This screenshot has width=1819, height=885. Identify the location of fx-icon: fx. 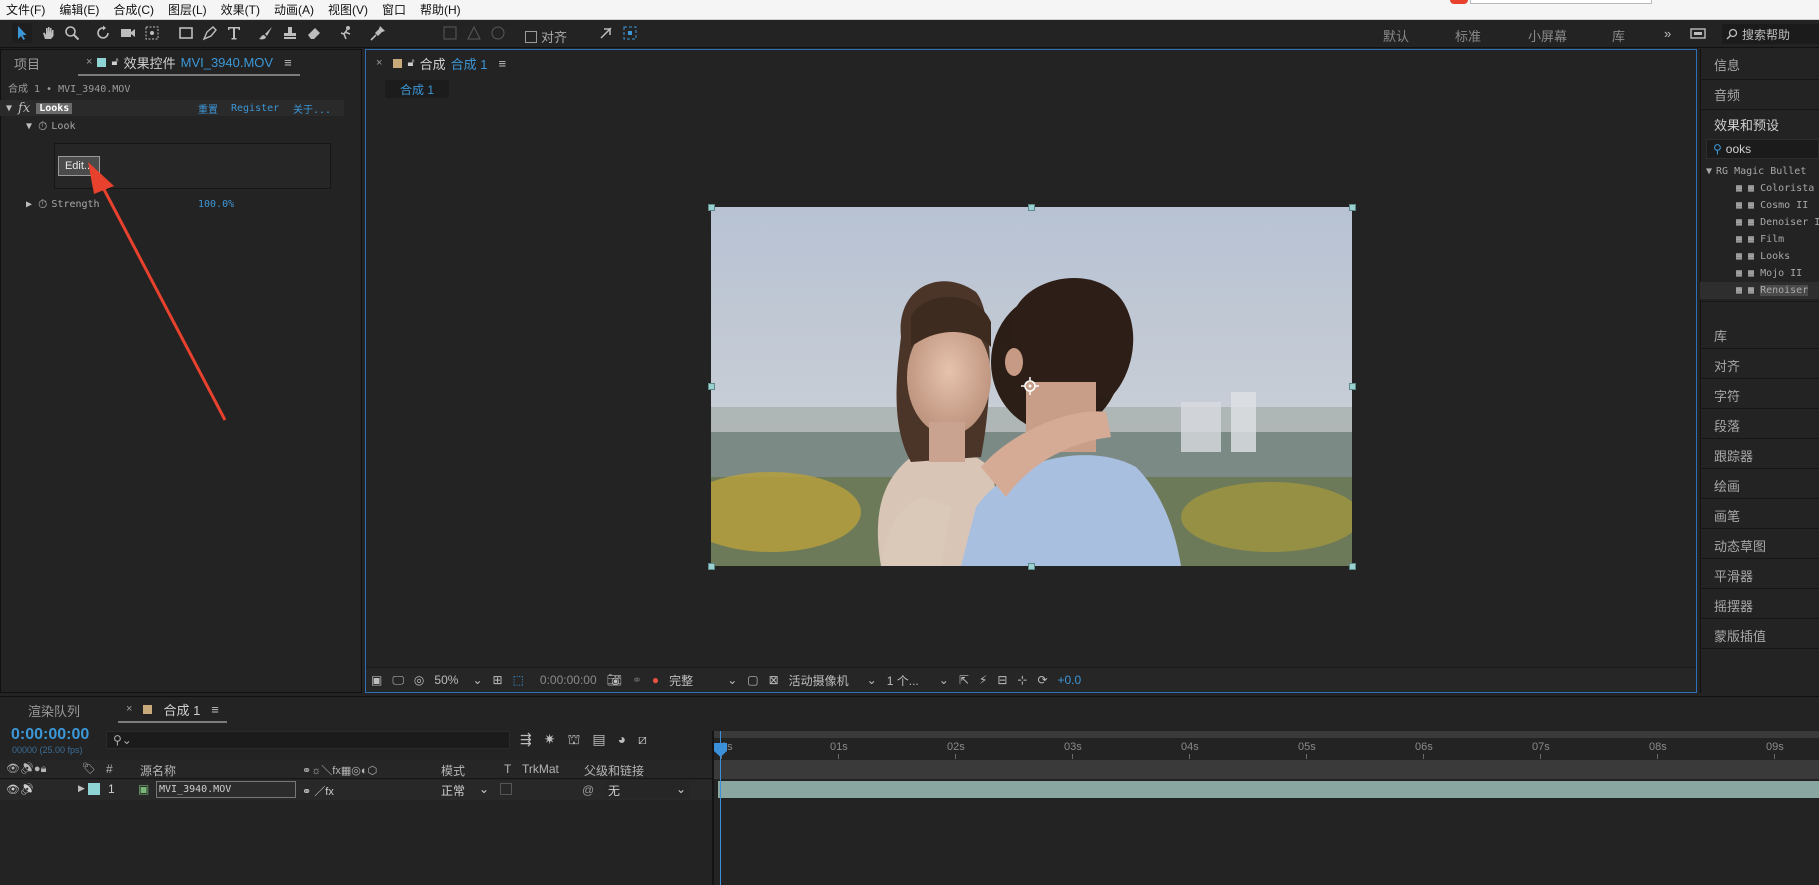
(24, 108).